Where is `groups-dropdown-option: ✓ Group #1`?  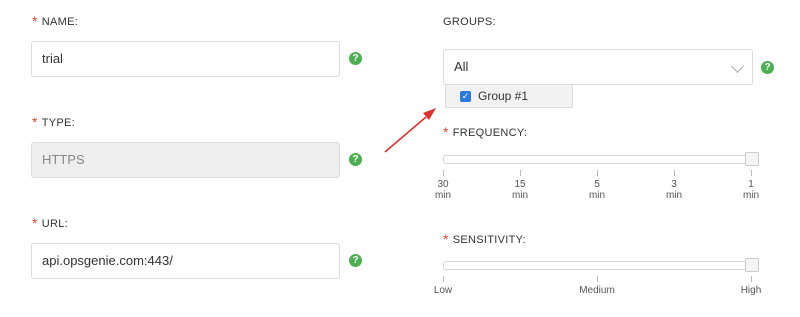
groups-dropdown-option: ✓ Group #1 is located at coordinates (509, 96).